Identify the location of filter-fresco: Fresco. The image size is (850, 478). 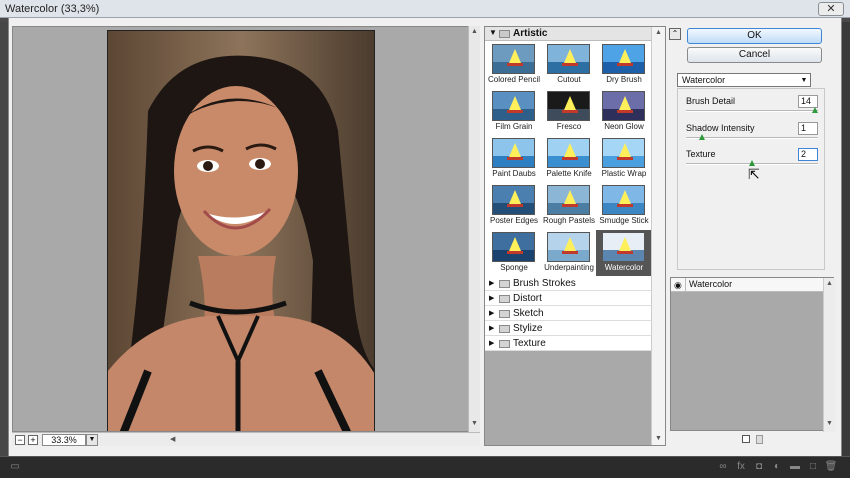
(569, 112).